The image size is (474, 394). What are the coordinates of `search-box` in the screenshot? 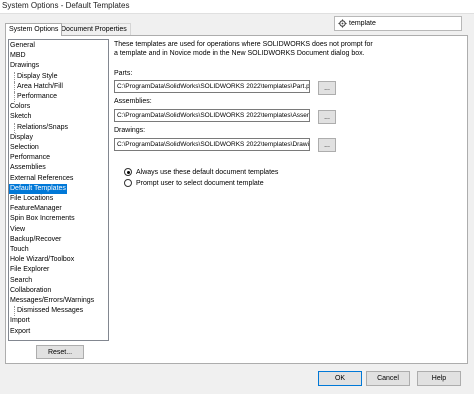 It's located at (398, 23).